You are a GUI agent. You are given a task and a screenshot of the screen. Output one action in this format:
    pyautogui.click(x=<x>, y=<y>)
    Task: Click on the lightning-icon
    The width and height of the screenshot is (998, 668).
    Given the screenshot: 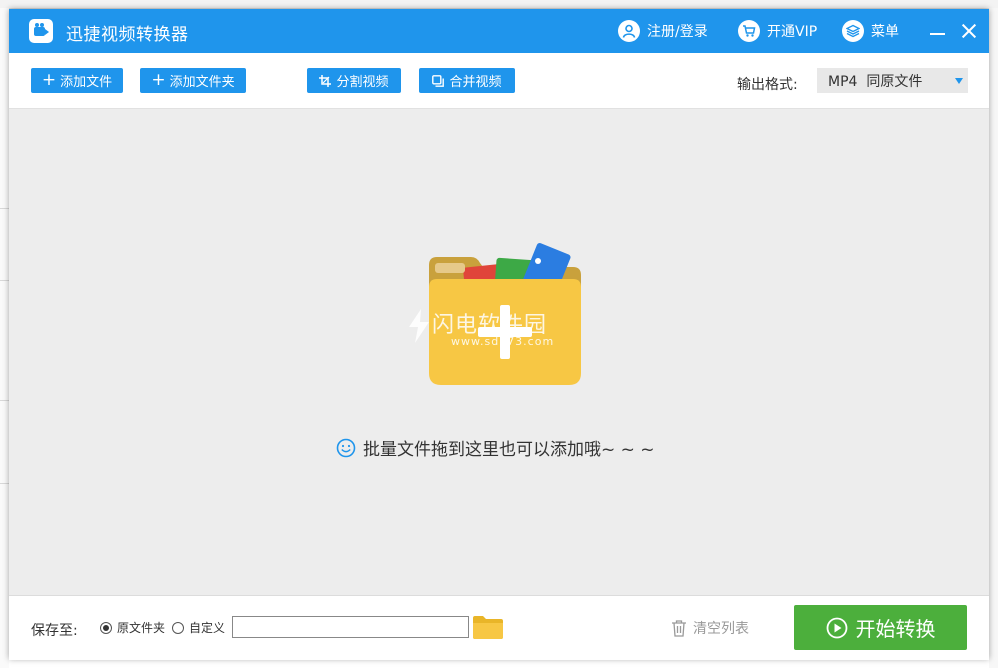 What is the action you would take?
    pyautogui.click(x=419, y=326)
    